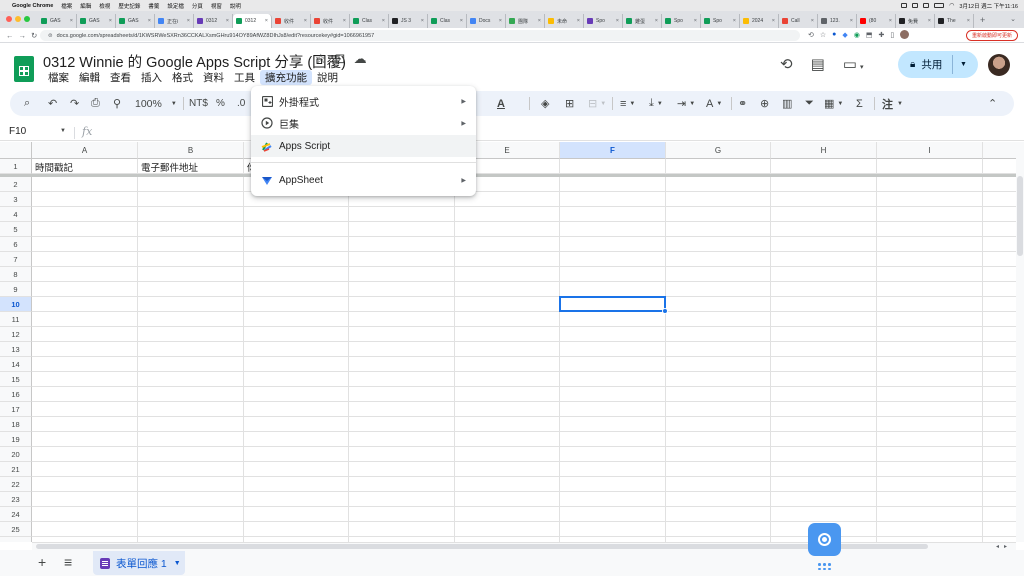  I want to click on side-panel-icon: ▯, so click(892, 35).